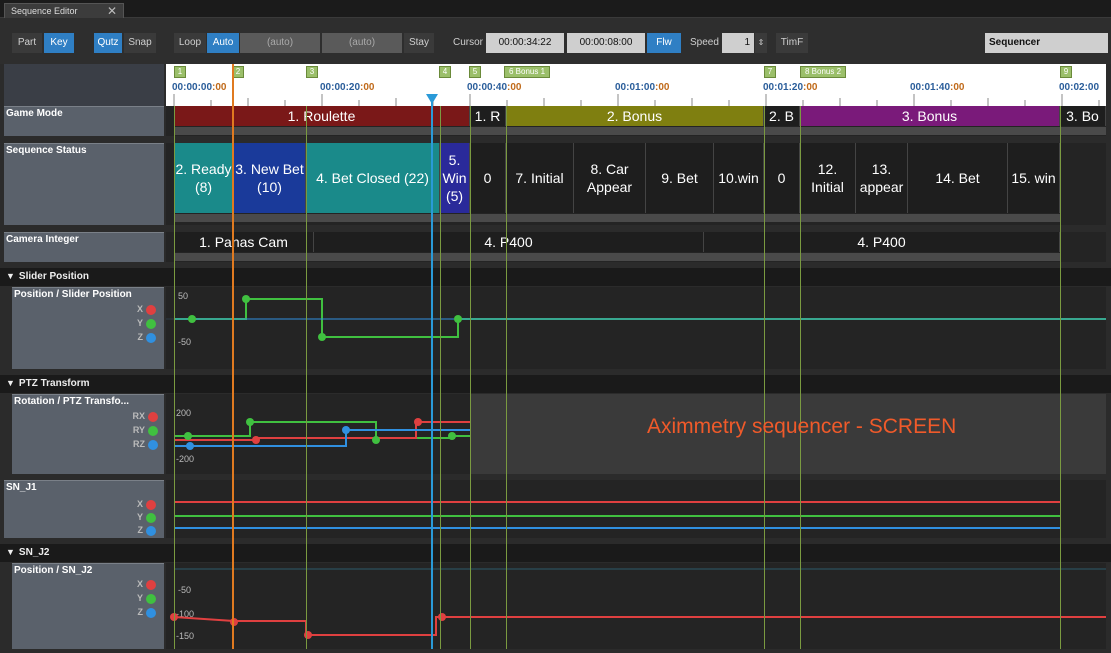 The image size is (1111, 653). I want to click on track-title: Sequence Status, so click(46, 150).